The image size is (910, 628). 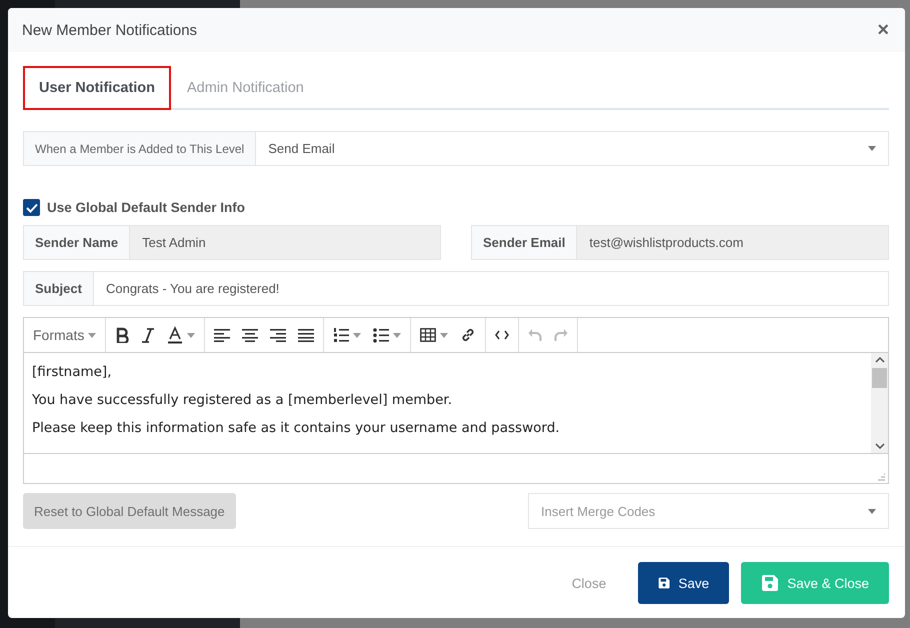 What do you see at coordinates (250, 335) in the screenshot?
I see `align-center-icon` at bounding box center [250, 335].